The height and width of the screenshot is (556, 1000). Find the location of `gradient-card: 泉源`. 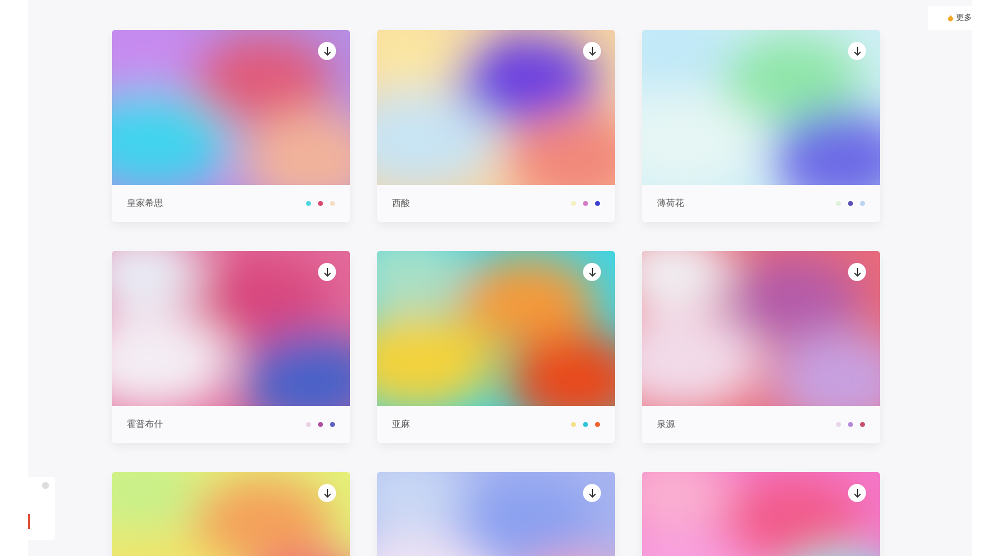

gradient-card: 泉源 is located at coordinates (761, 347).